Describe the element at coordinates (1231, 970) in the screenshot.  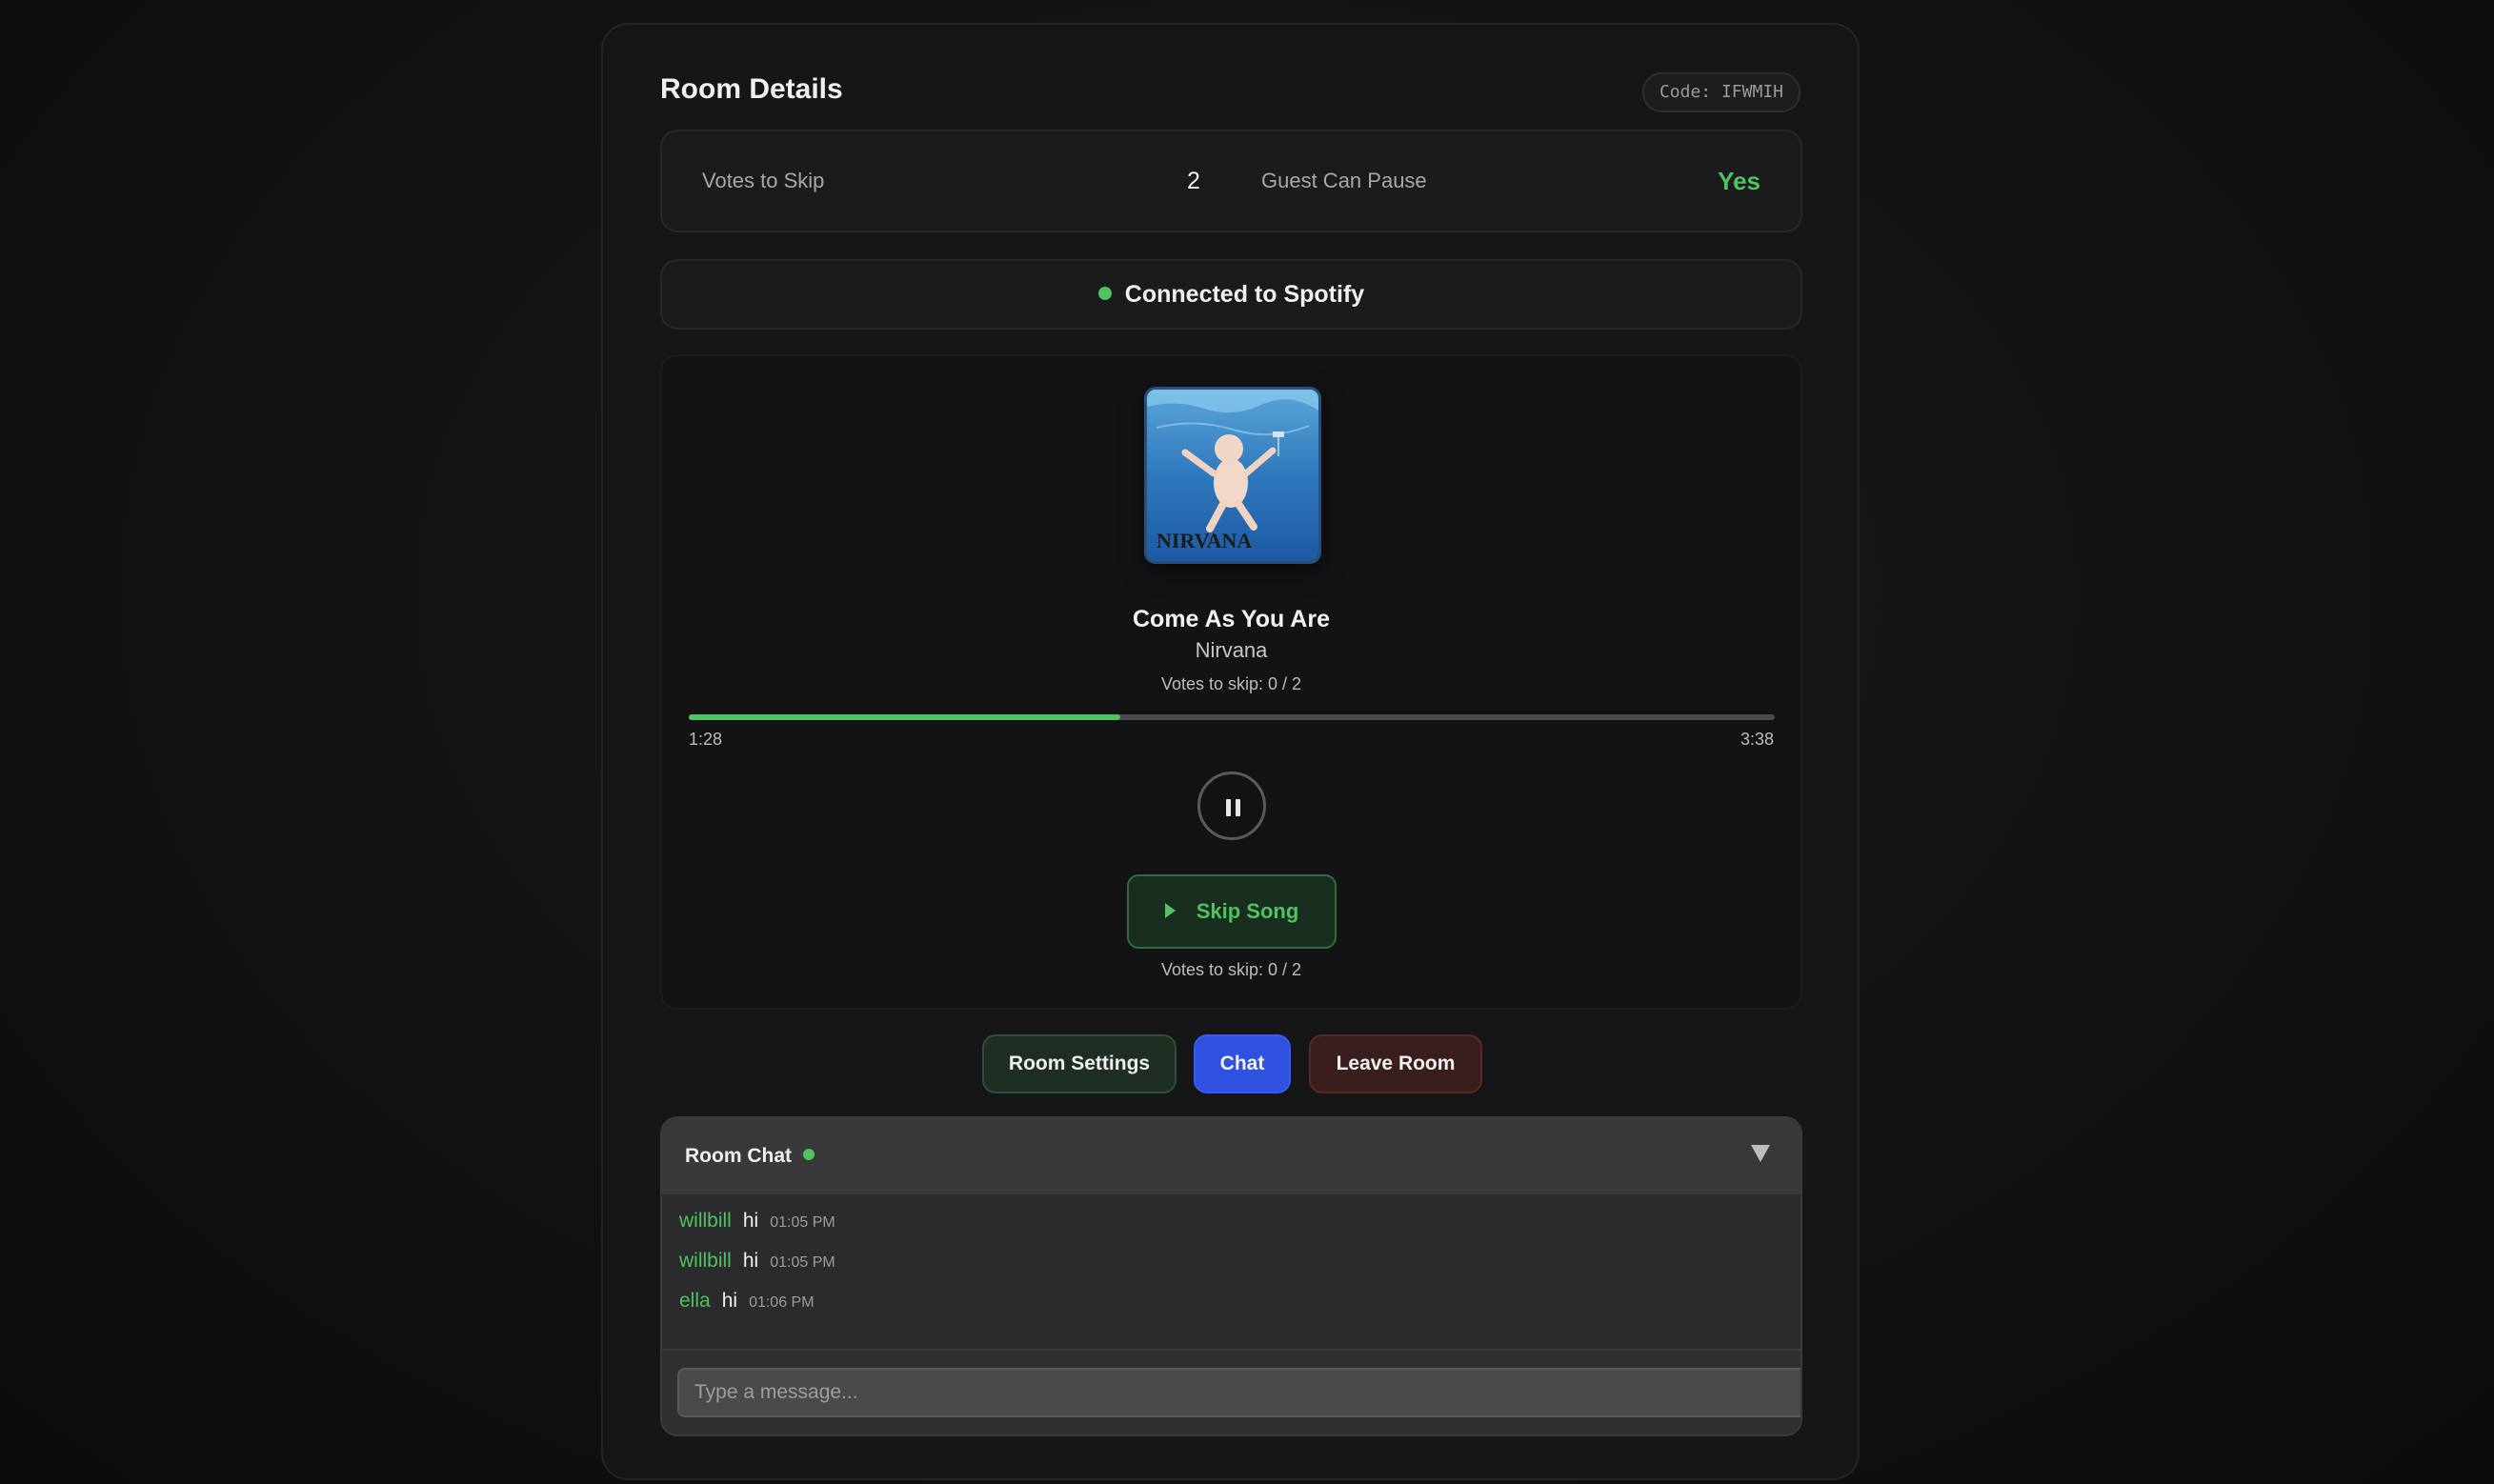
I see `votes-to-skip-footer: Votes to skip: 0 / 2` at that location.